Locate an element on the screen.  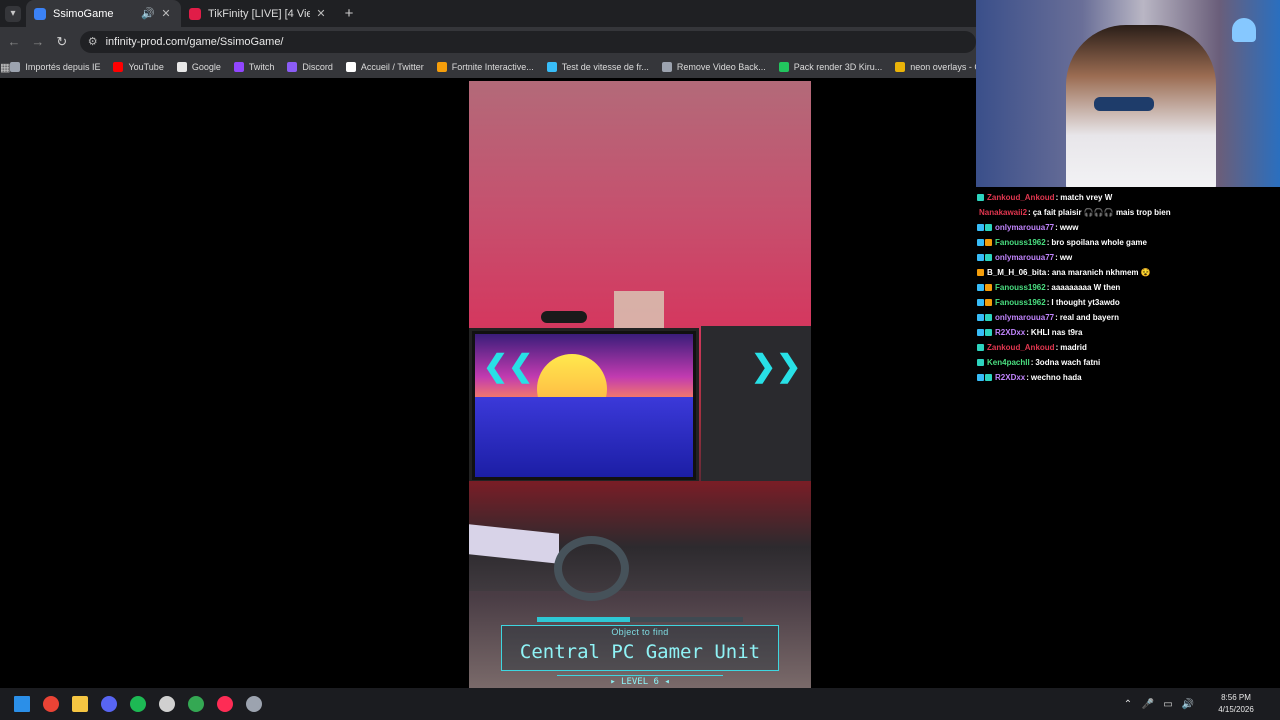
chat-username: B_M_H_06_bita is located at coordinates (1016, 272).